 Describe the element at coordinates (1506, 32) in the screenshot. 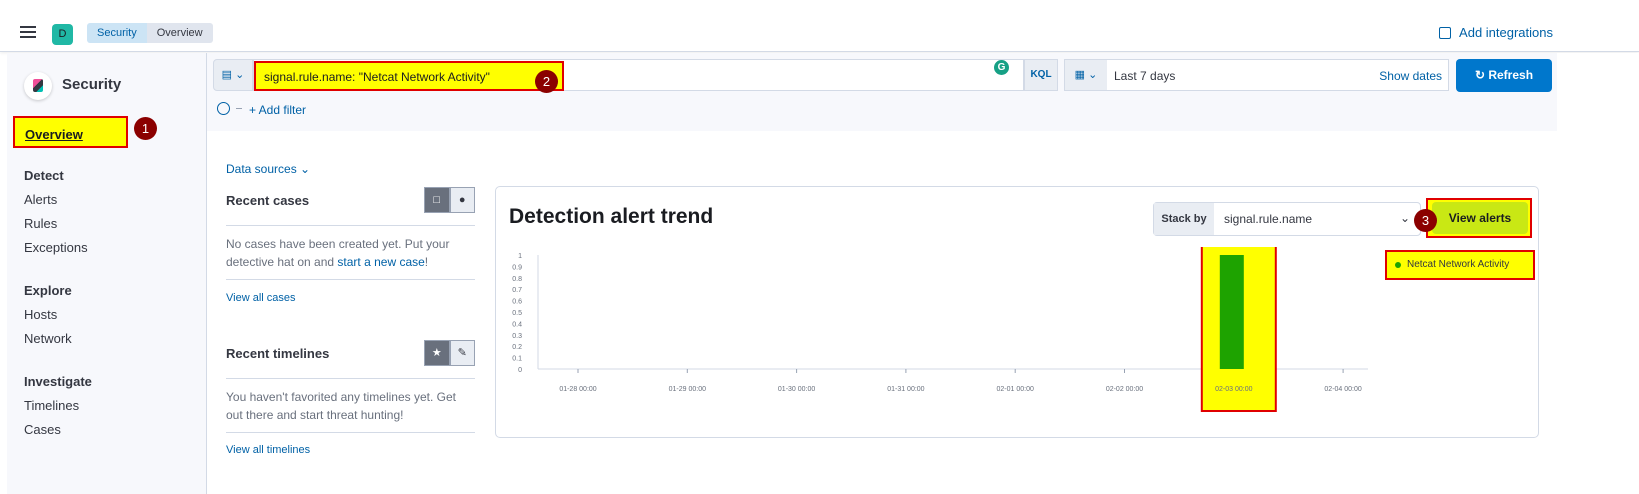

I see `add-integrations-label: Add integrations` at that location.